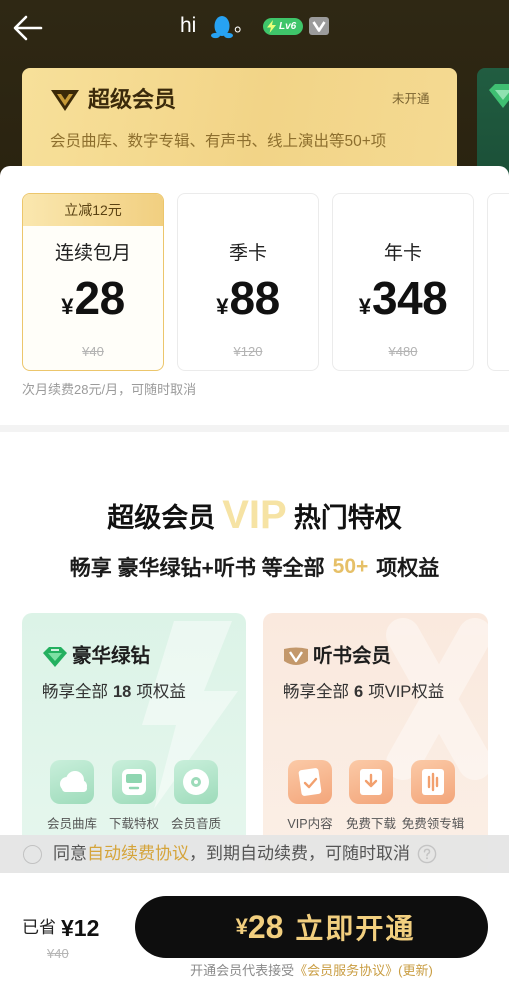 This screenshot has width=509, height=1000. I want to click on privilege-card-description: 畅享全部 18 项权益, so click(114, 692).